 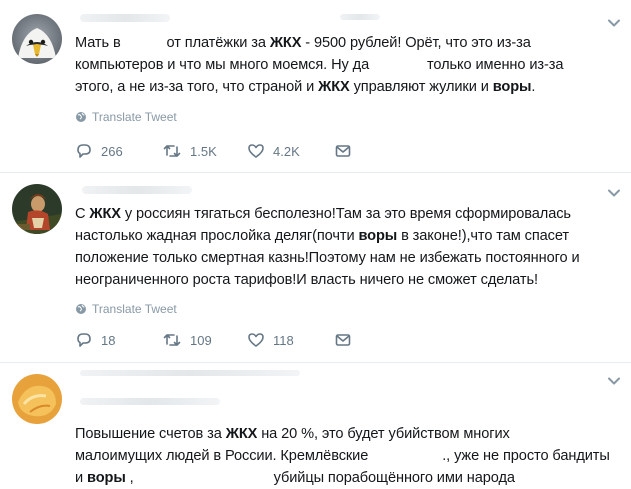 I want to click on avatar-painting, so click(x=37, y=209).